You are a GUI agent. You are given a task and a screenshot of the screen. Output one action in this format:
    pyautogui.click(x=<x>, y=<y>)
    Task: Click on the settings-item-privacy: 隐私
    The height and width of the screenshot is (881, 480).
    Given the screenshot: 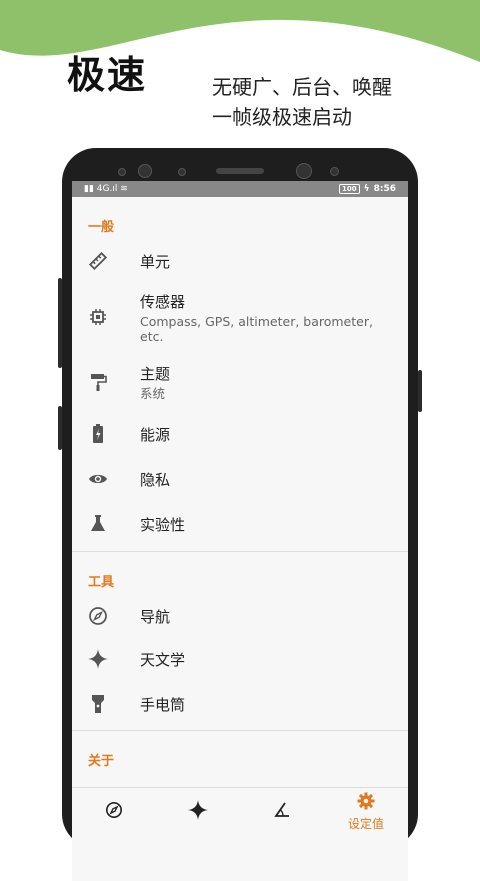 What is the action you would take?
    pyautogui.click(x=240, y=479)
    